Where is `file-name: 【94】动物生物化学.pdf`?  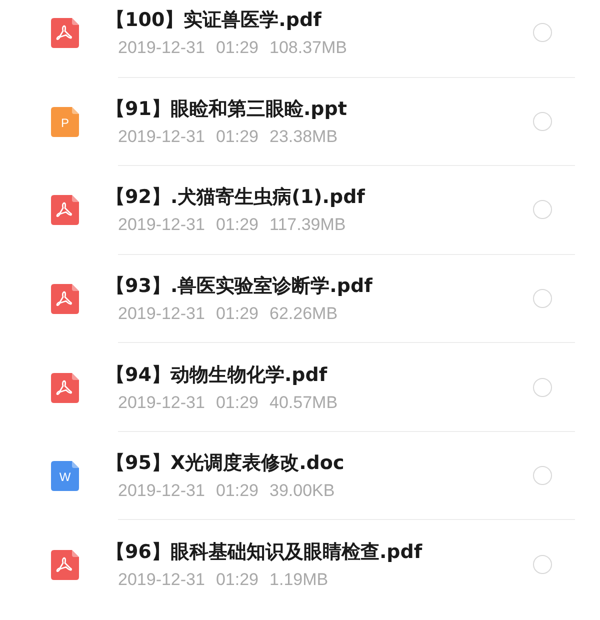
file-name: 【94】动物生物化学.pdf is located at coordinates (217, 375).